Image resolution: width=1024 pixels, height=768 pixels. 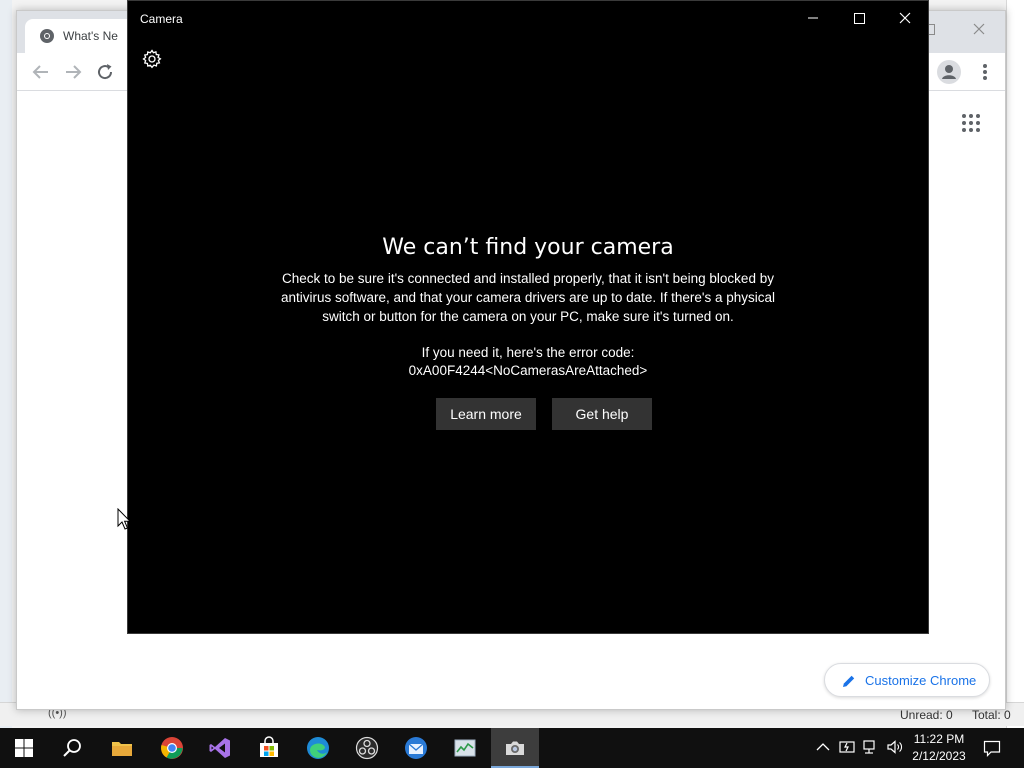 What do you see at coordinates (939, 748) in the screenshot?
I see `taskbar-clock: 11:22 PM 2/12/2023` at bounding box center [939, 748].